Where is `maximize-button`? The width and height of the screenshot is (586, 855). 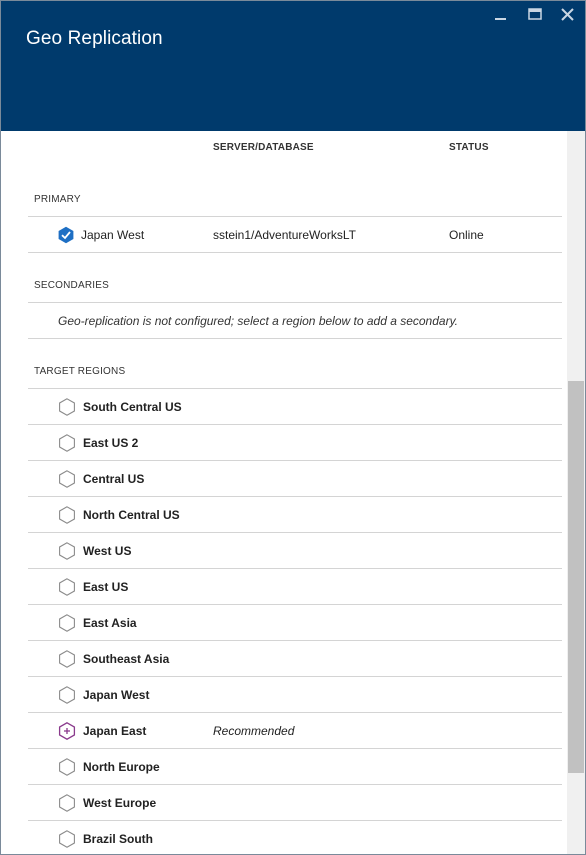
maximize-button is located at coordinates (535, 15).